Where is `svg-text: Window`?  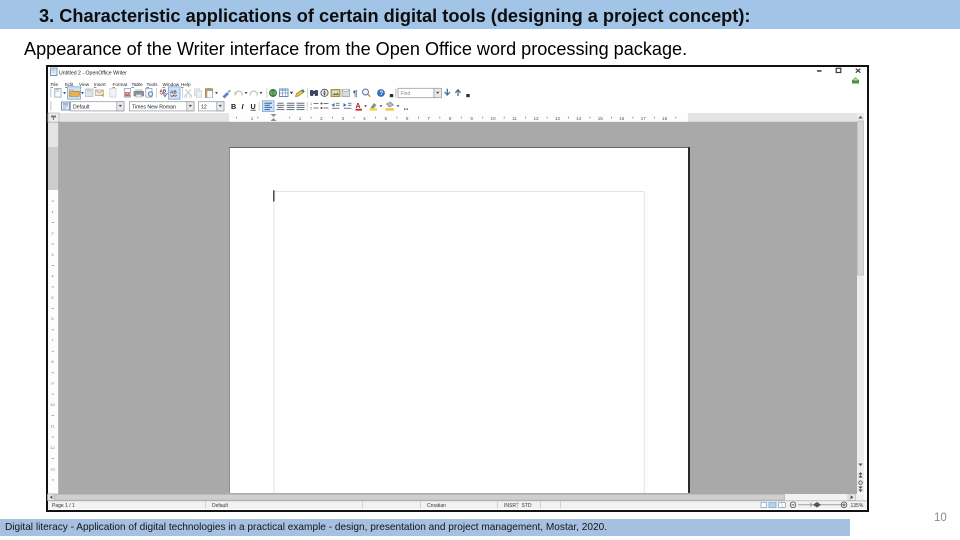
svg-text: Window is located at coordinates (171, 84).